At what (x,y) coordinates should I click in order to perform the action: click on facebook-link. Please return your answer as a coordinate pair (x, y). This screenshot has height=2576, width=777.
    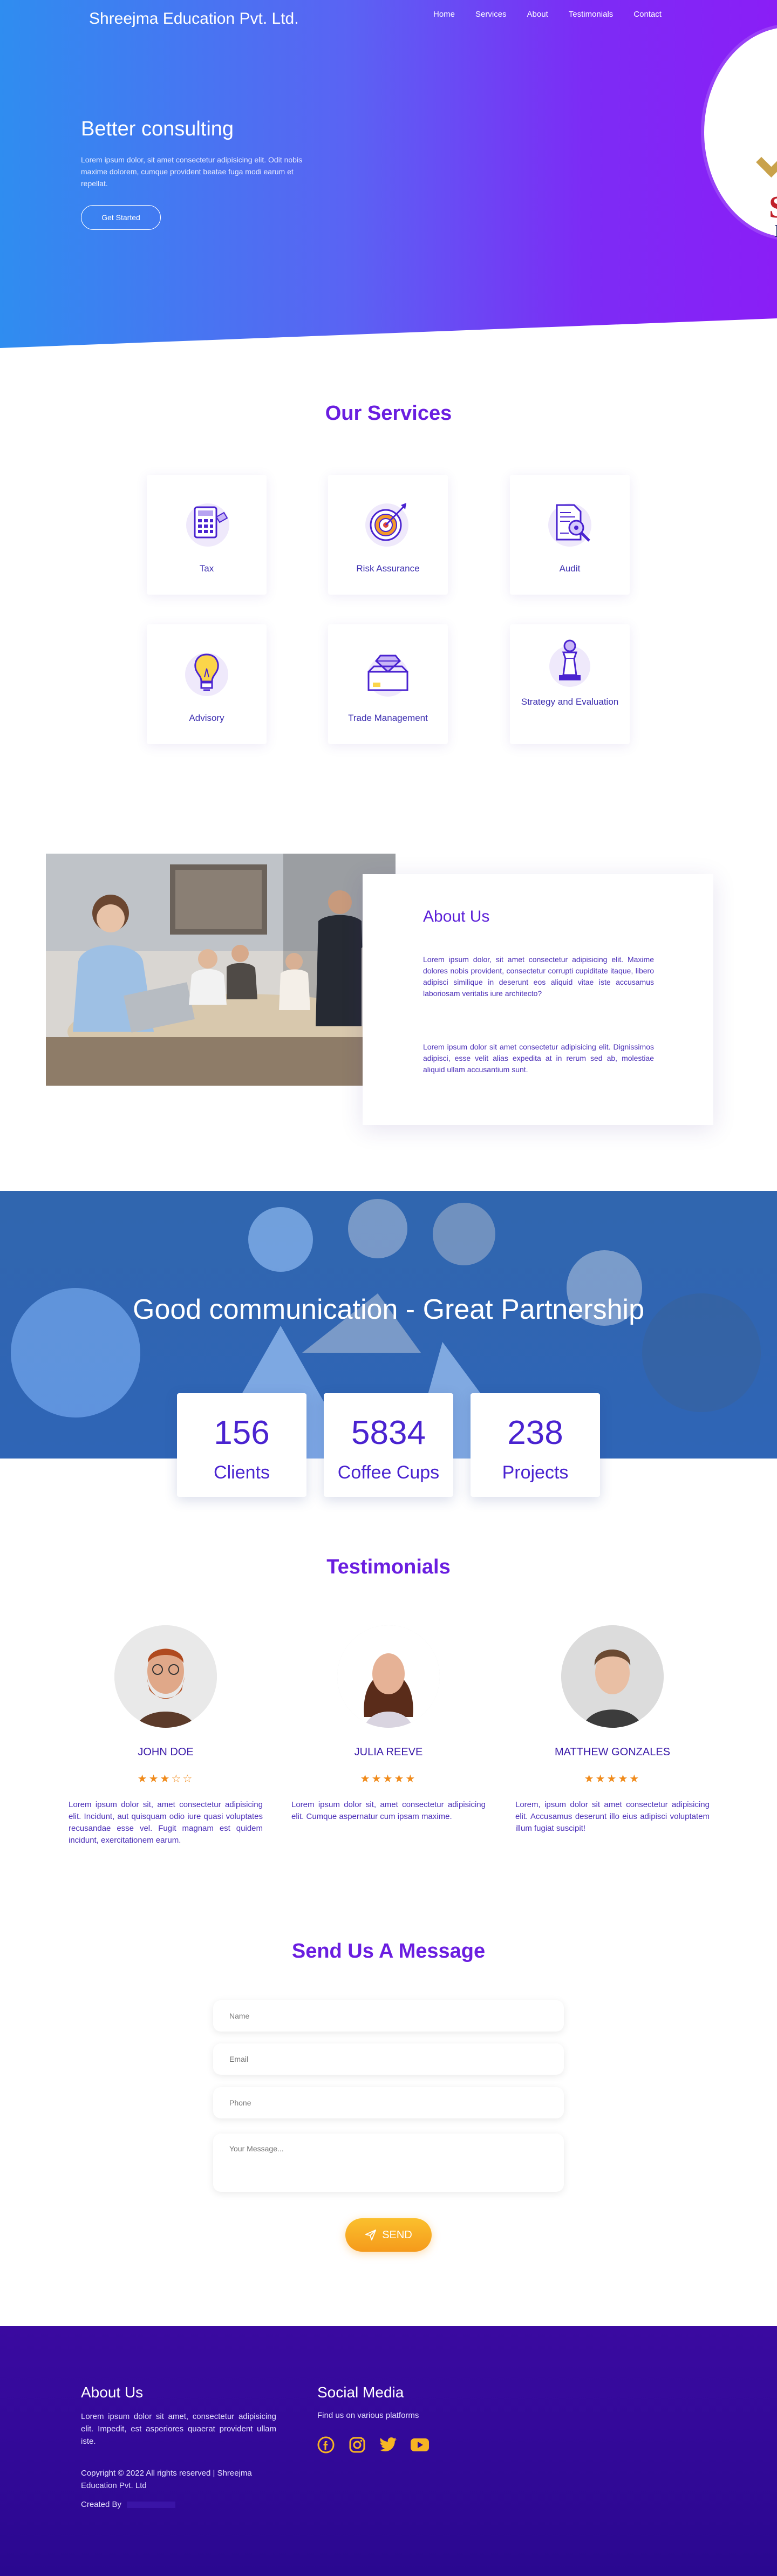
    Looking at the image, I should click on (326, 2445).